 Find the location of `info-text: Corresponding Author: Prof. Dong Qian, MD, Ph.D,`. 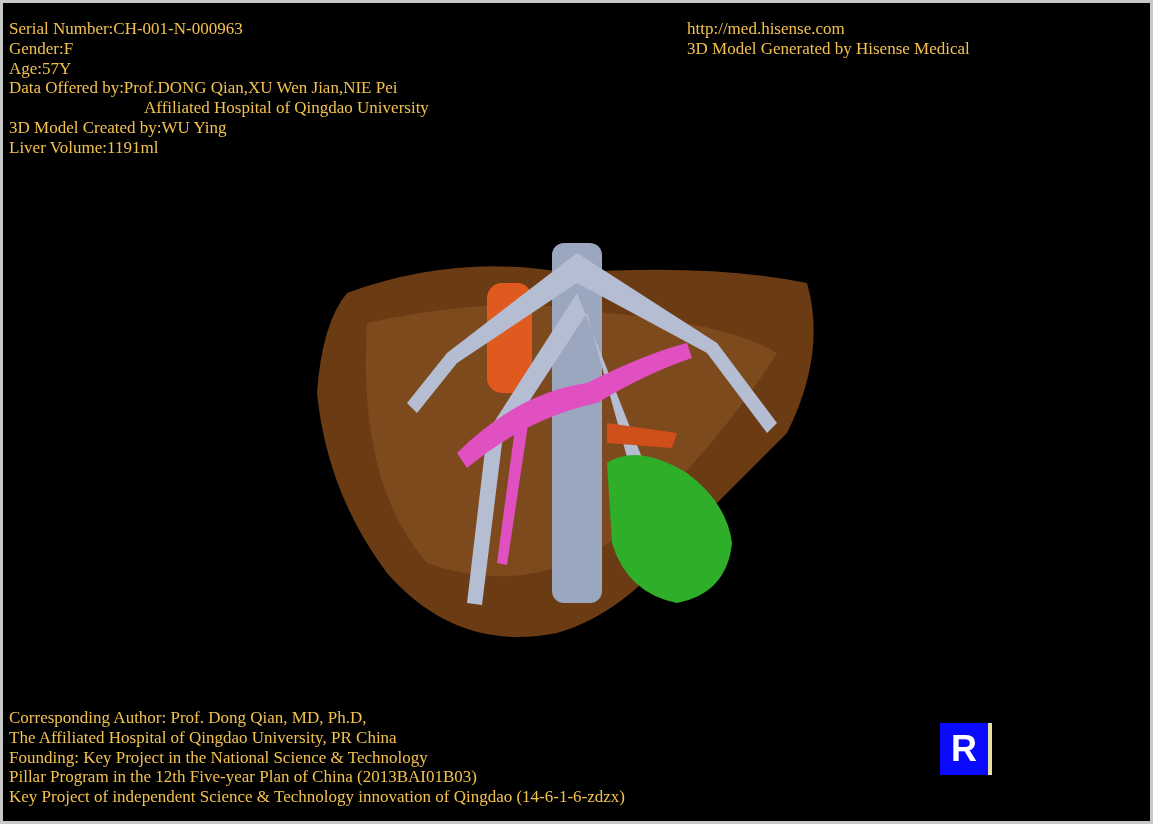

info-text: Corresponding Author: Prof. Dong Qian, MD, Ph.D, is located at coordinates (188, 718).